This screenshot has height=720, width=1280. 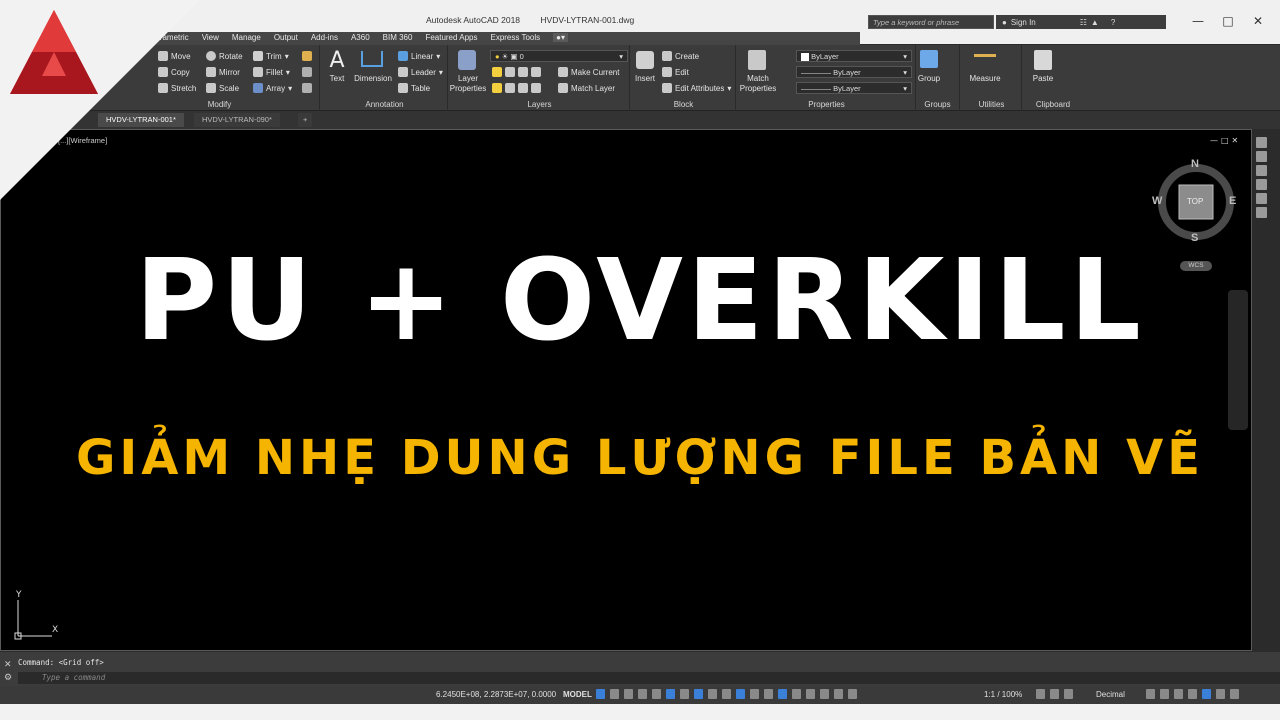 What do you see at coordinates (1083, 22) in the screenshot?
I see `cart-icon: ☷` at bounding box center [1083, 22].